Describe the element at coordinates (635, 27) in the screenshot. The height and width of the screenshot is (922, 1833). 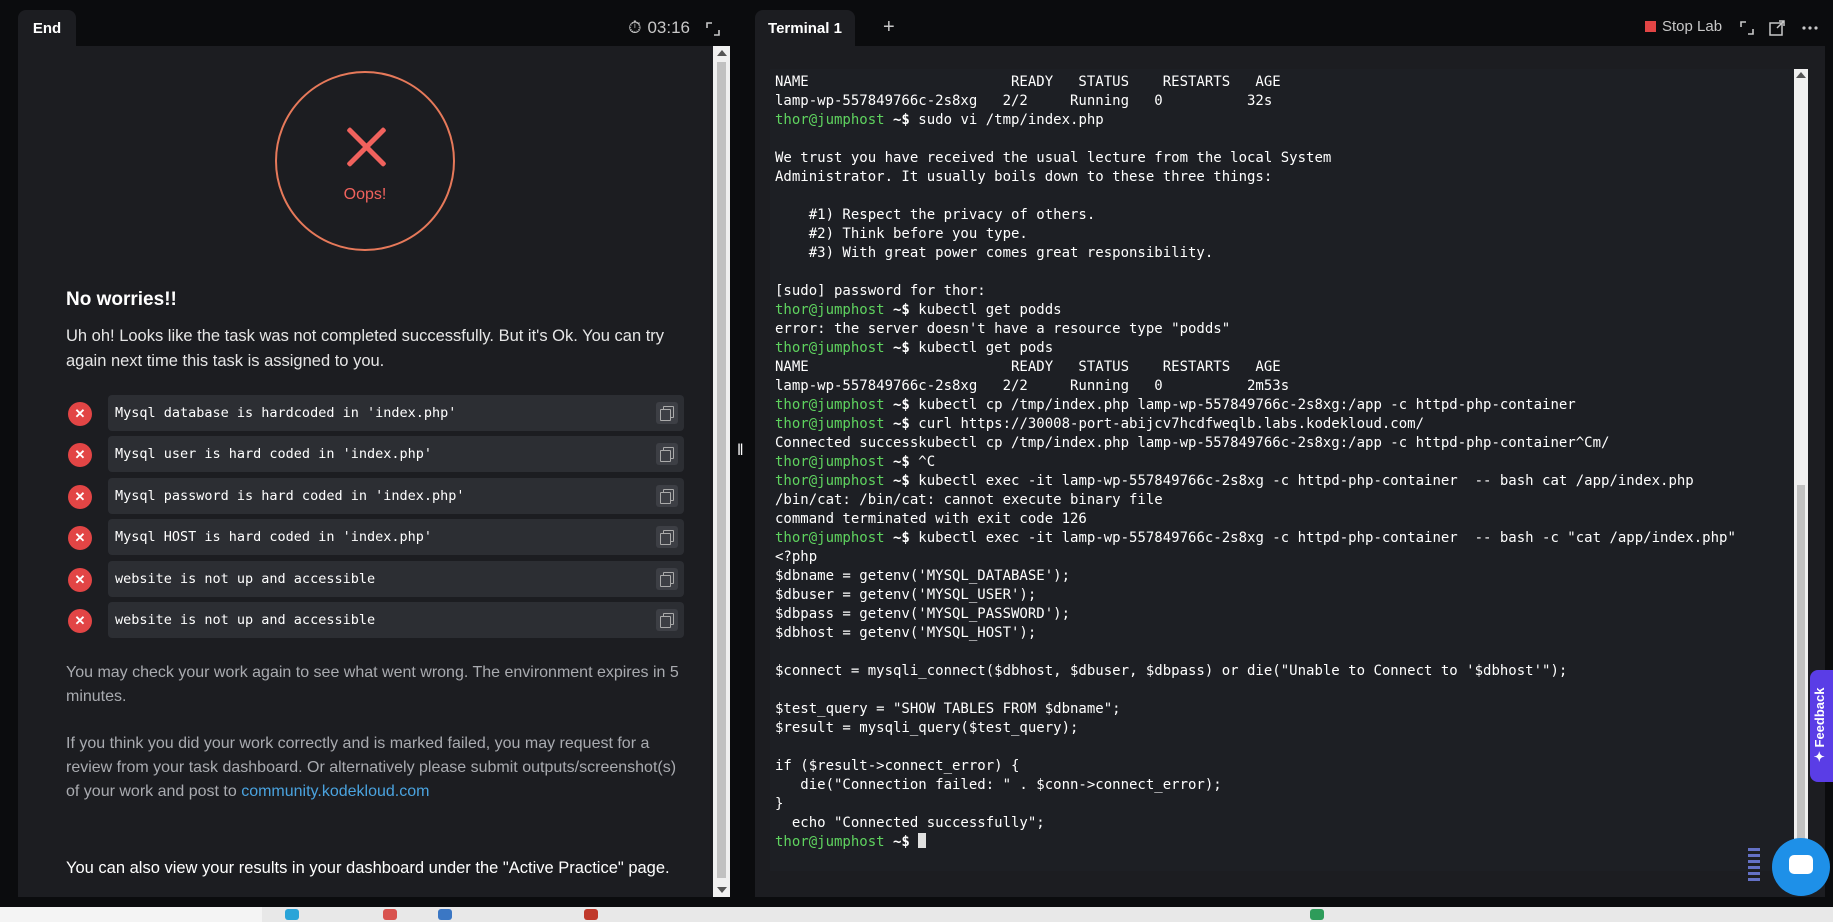
I see `stopwatch-icon: ⏱` at that location.